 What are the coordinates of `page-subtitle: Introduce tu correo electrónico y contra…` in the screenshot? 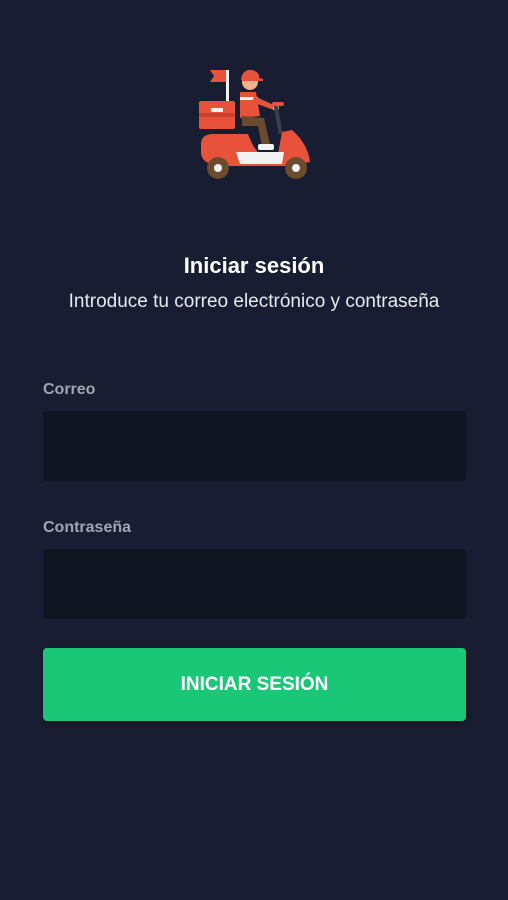 It's located at (254, 301).